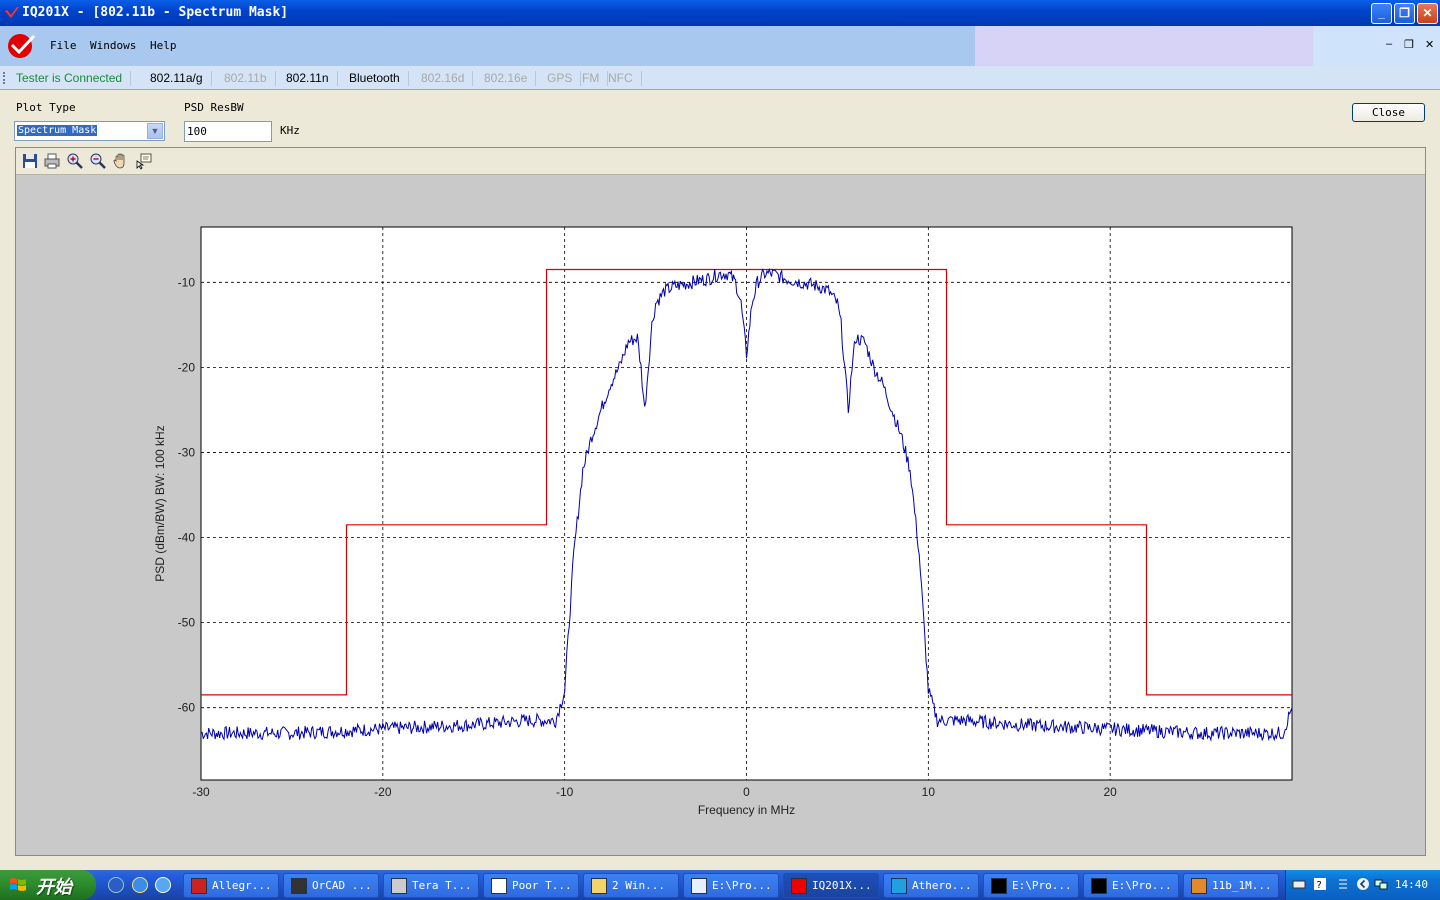 The height and width of the screenshot is (900, 1440). What do you see at coordinates (54, 887) in the screenshot?
I see `start-label: 开始` at bounding box center [54, 887].